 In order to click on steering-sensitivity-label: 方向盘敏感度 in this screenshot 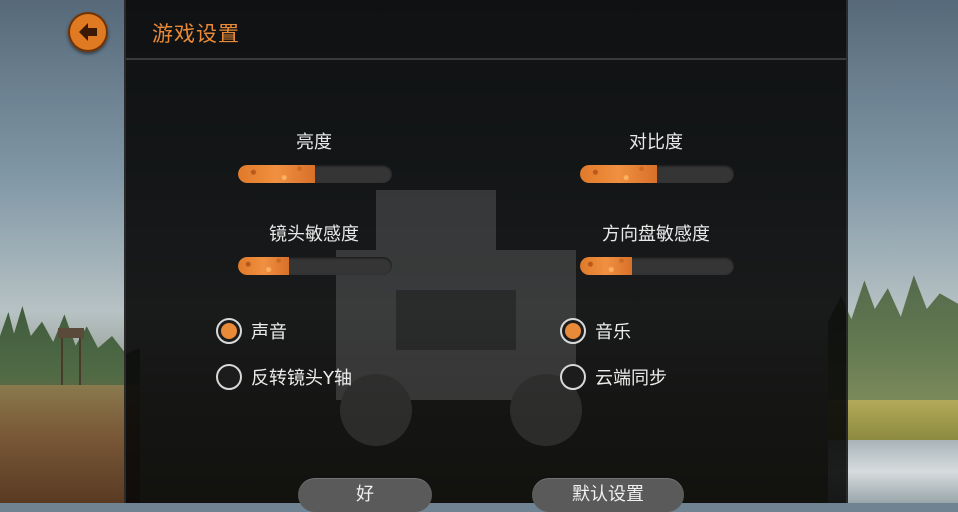, I will do `click(656, 234)`.